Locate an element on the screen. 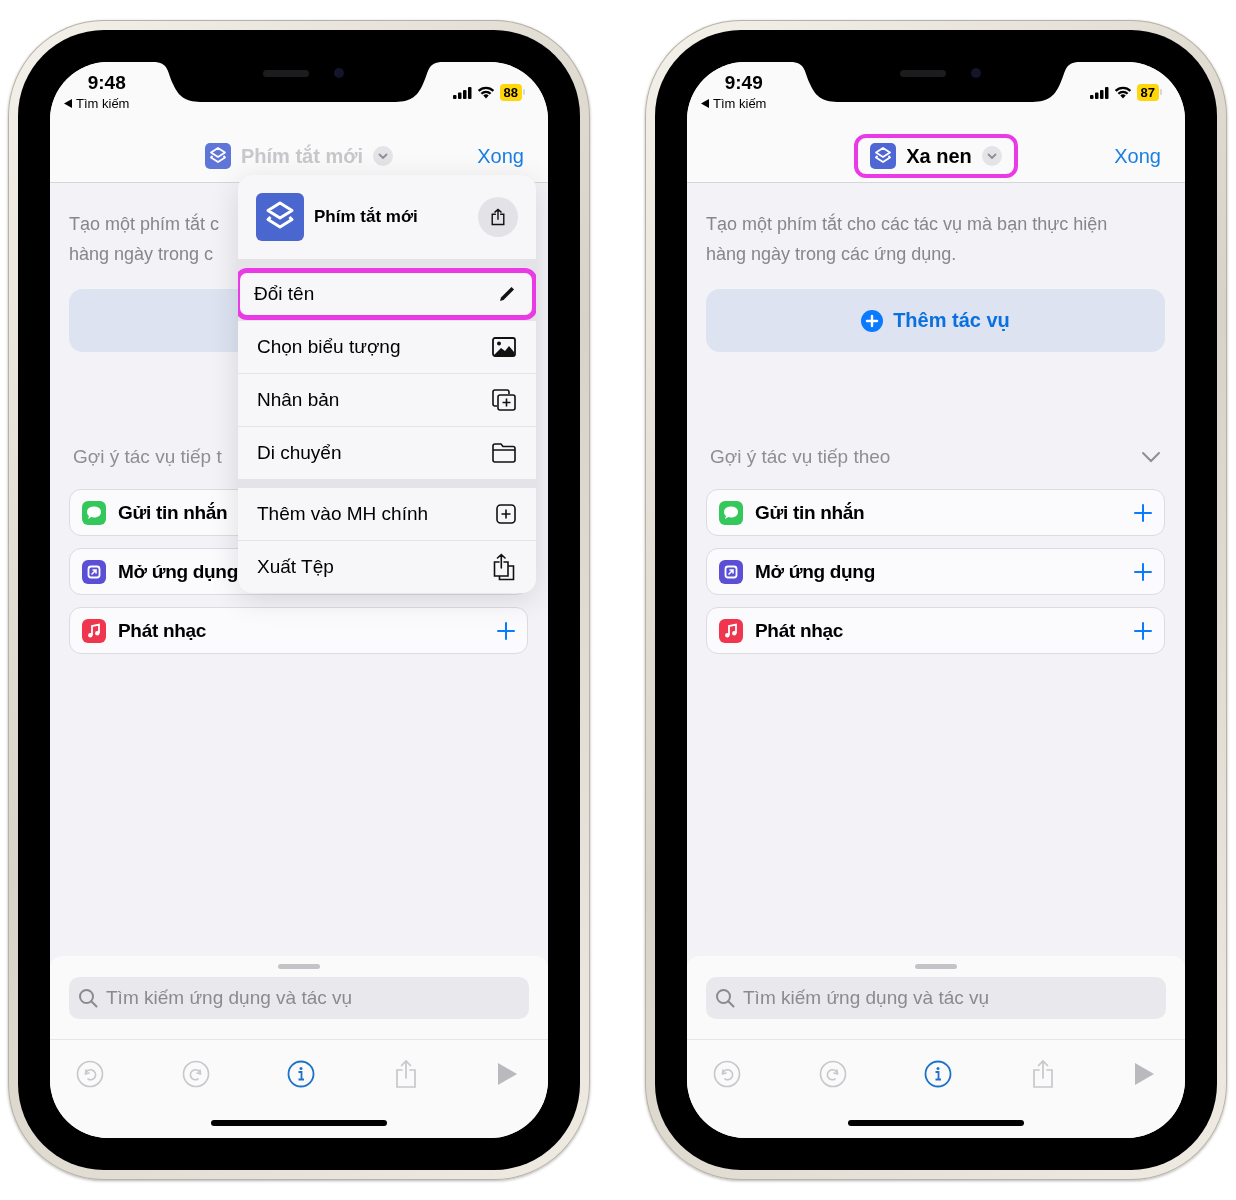  suggestion-label: Gửi tin nhắn is located at coordinates (938, 512).